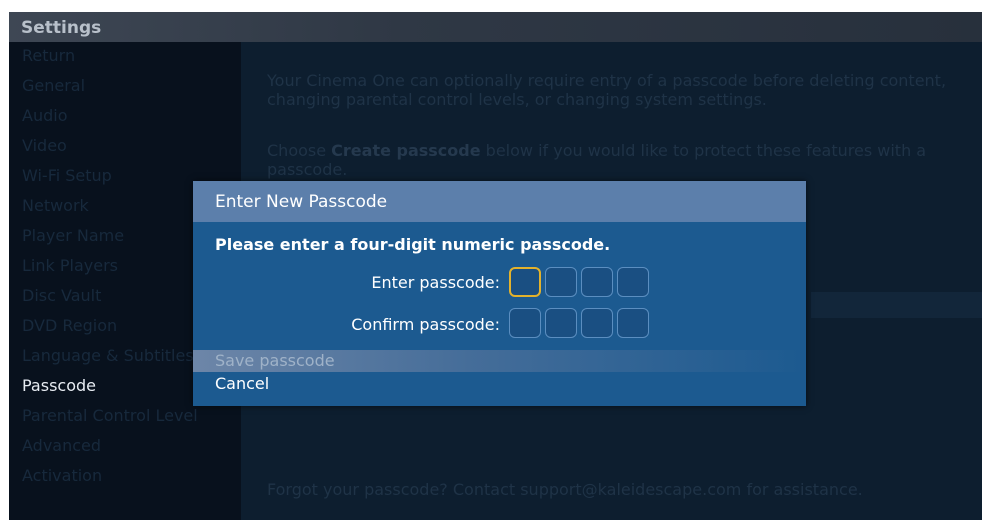 The width and height of the screenshot is (982, 520). What do you see at coordinates (61, 28) in the screenshot?
I see `page-title: Settings` at bounding box center [61, 28].